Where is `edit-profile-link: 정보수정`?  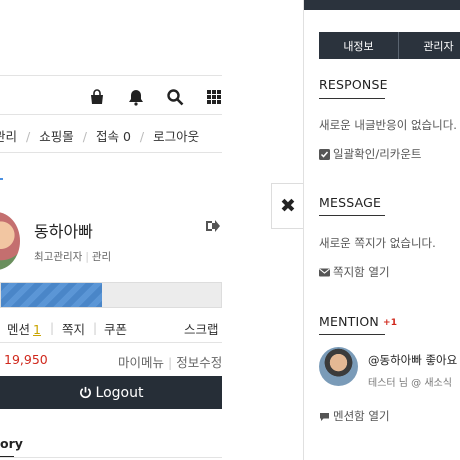 edit-profile-link: 정보수정 is located at coordinates (199, 362).